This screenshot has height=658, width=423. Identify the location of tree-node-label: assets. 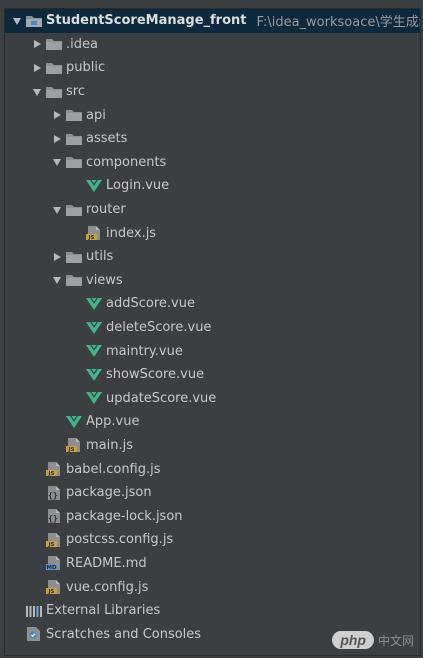
(107, 139).